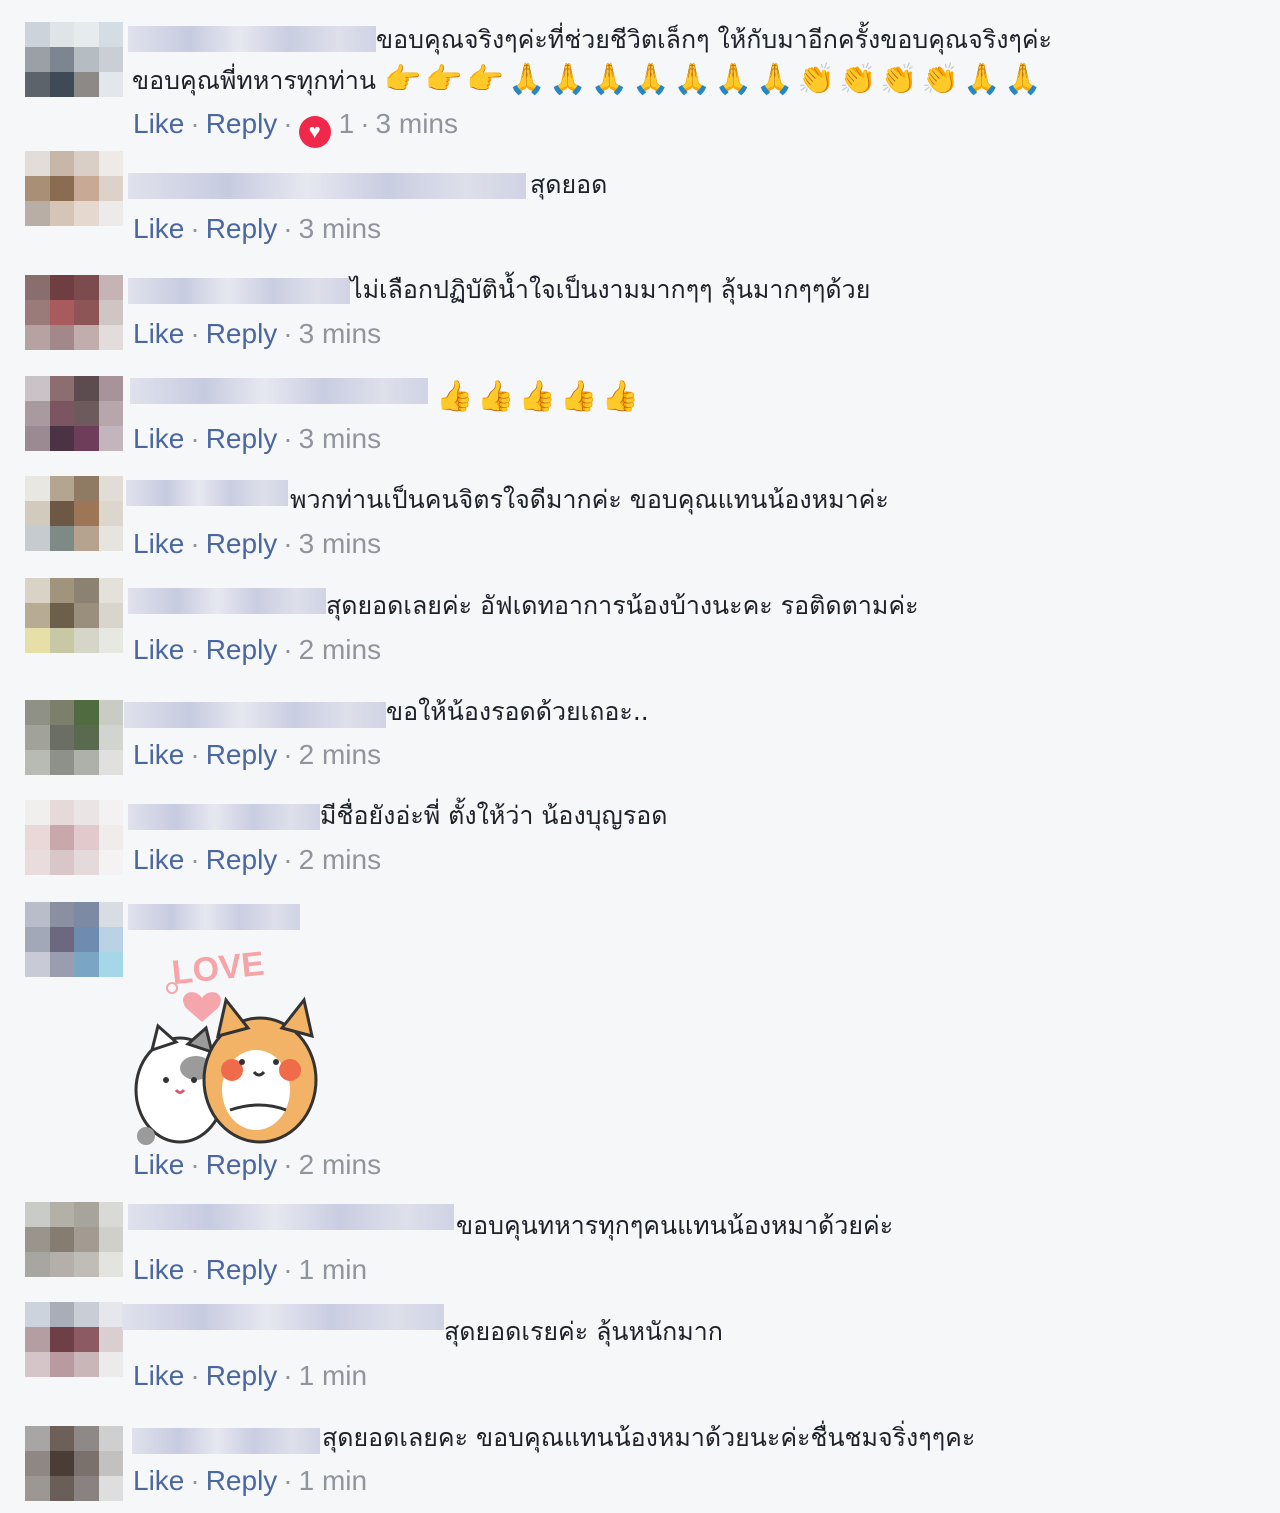 Image resolution: width=1280 pixels, height=1513 pixels. I want to click on emoji-row: 👉 👉 👉 🙏 🙏 🙏 🙏 🙏 🙏 🙏 👏 👏 👏 👏 🙏 🙏, so click(715, 79).